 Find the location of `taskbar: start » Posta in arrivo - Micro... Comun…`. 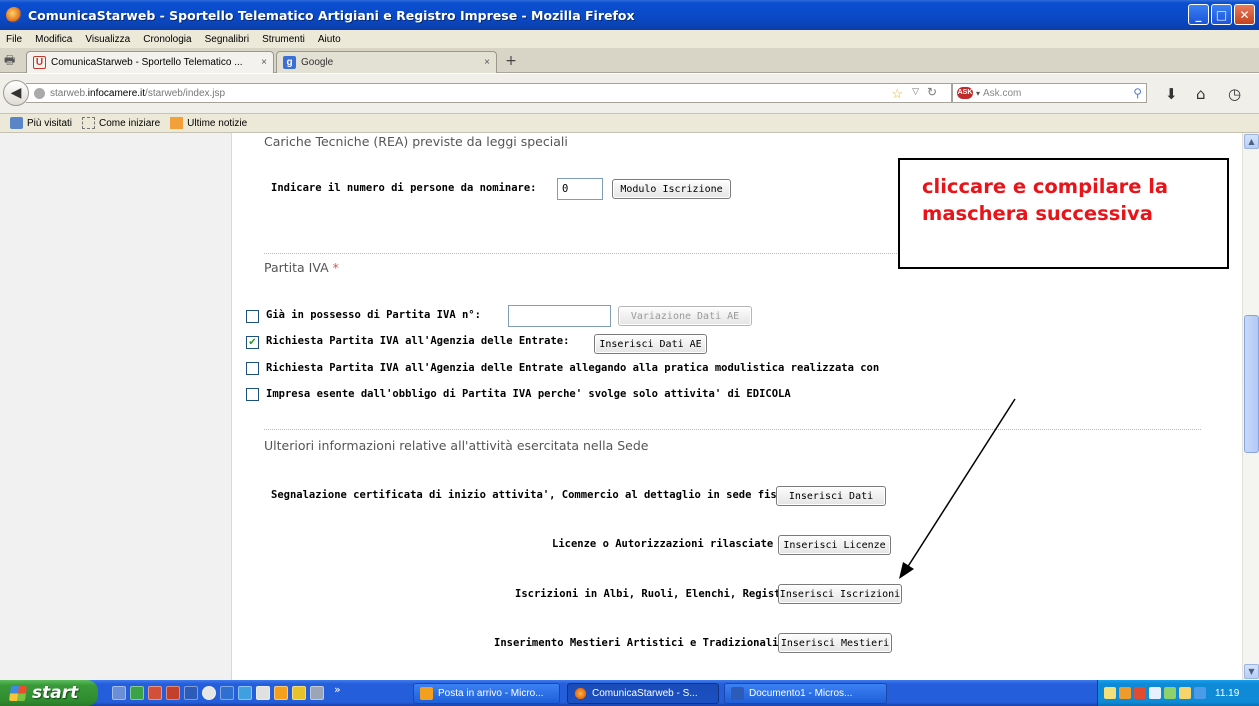

taskbar: start » Posta in arrivo - Micro... Comun… is located at coordinates (629, 693).